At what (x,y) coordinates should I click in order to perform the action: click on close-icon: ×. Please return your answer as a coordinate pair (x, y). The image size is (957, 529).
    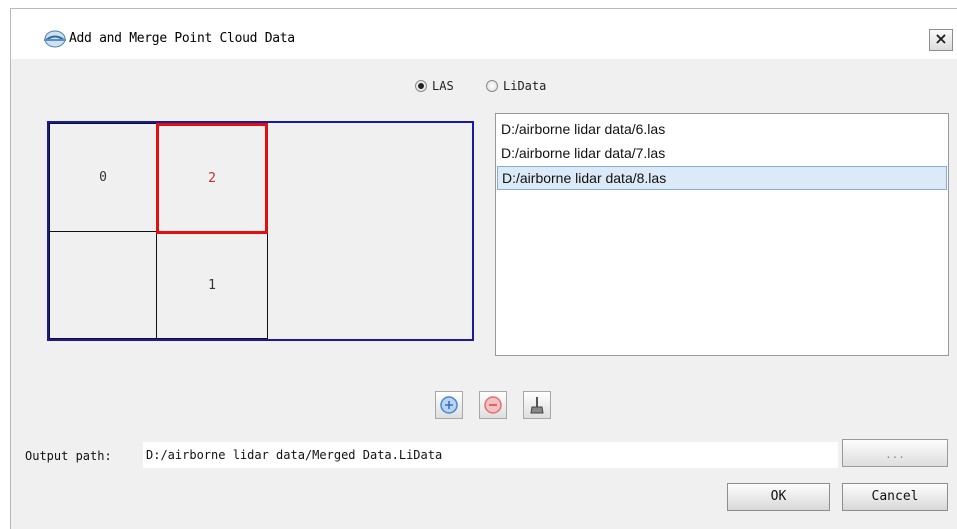
    Looking at the image, I should click on (941, 38).